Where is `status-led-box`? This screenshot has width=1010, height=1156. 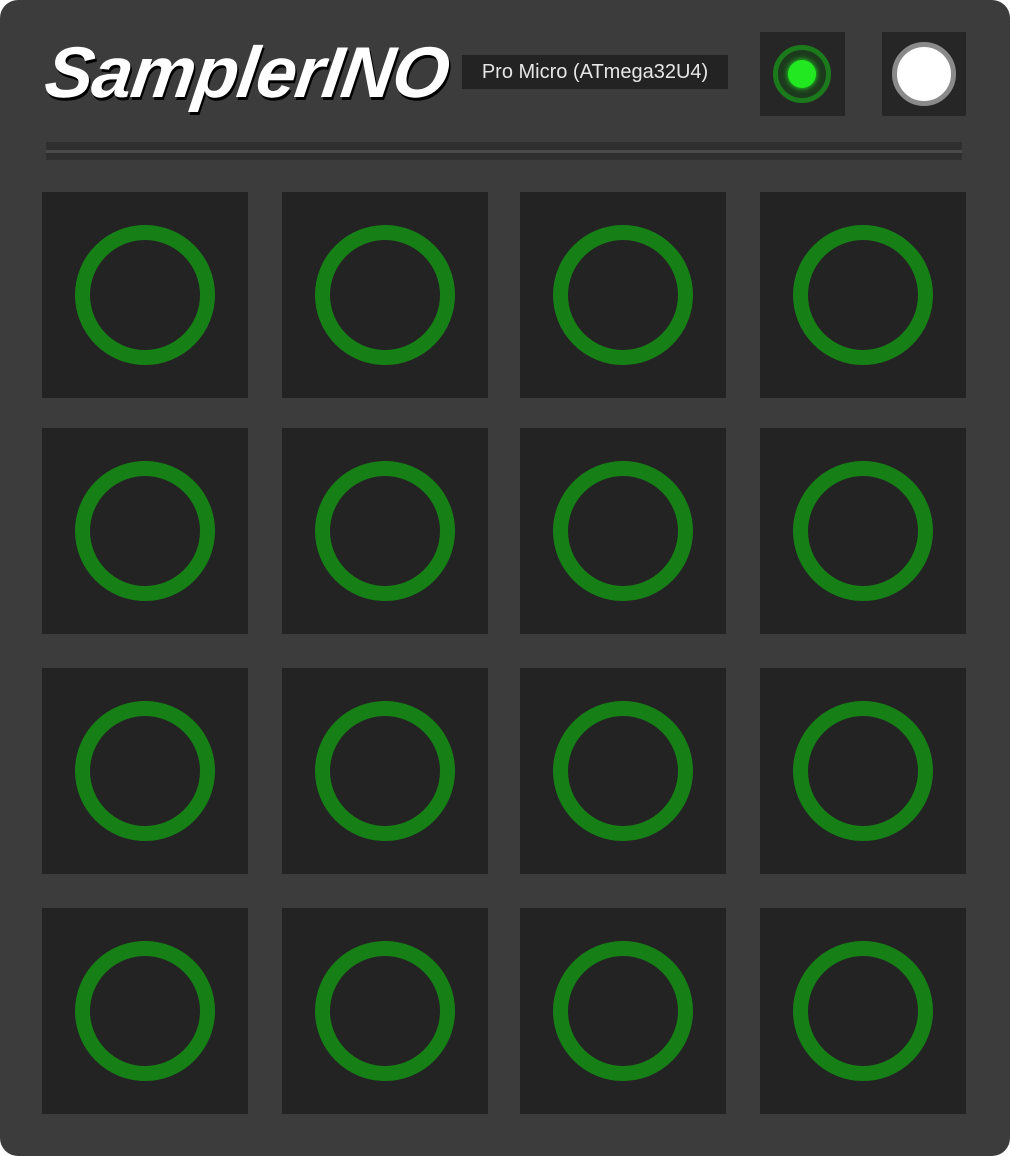 status-led-box is located at coordinates (802, 74).